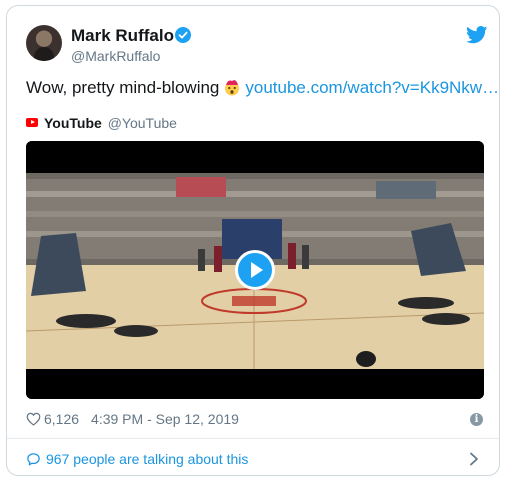 This screenshot has width=508, height=483. Describe the element at coordinates (253, 438) in the screenshot. I see `divider` at that location.